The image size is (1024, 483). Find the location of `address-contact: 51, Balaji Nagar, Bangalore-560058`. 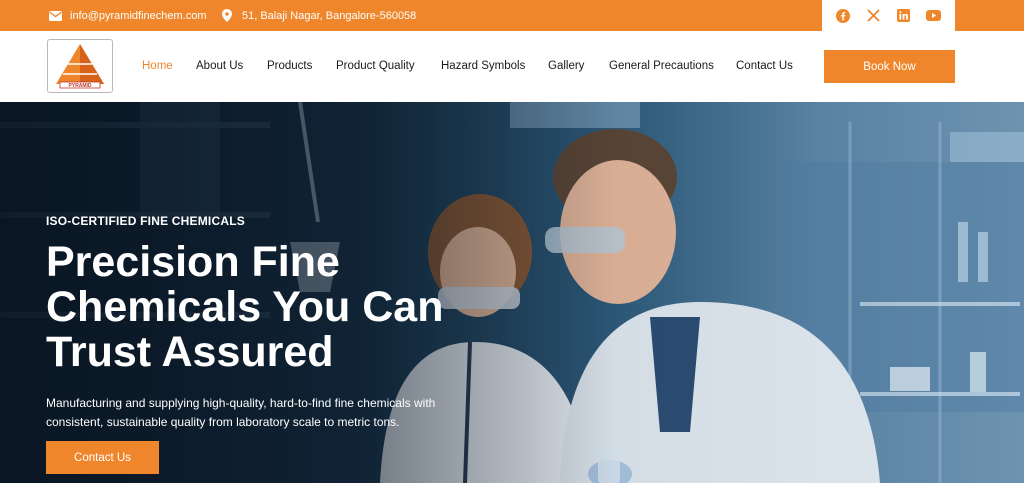

address-contact: 51, Balaji Nagar, Bangalore-560058 is located at coordinates (318, 15).